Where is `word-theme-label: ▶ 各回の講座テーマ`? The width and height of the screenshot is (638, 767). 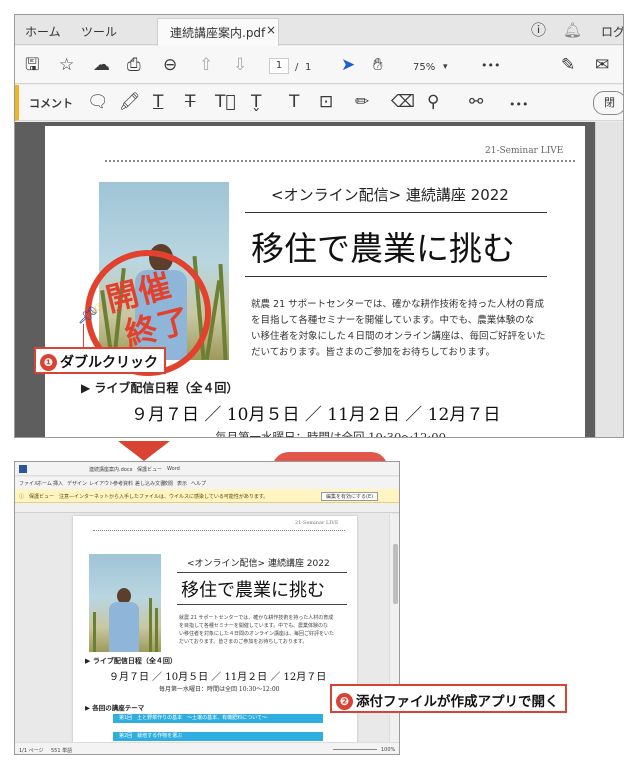
word-theme-label: ▶ 各回の講座テーマ is located at coordinates (115, 708).